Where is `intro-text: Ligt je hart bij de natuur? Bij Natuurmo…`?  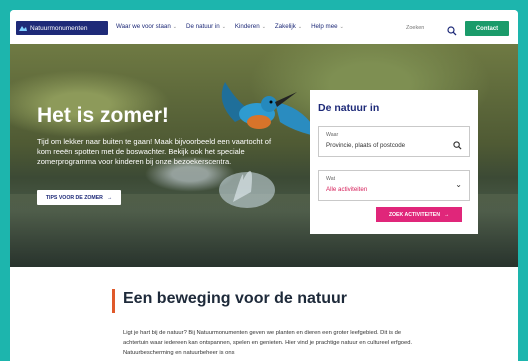 intro-text: Ligt je hart bij de natuur? Bij Natuurmo… is located at coordinates (268, 343).